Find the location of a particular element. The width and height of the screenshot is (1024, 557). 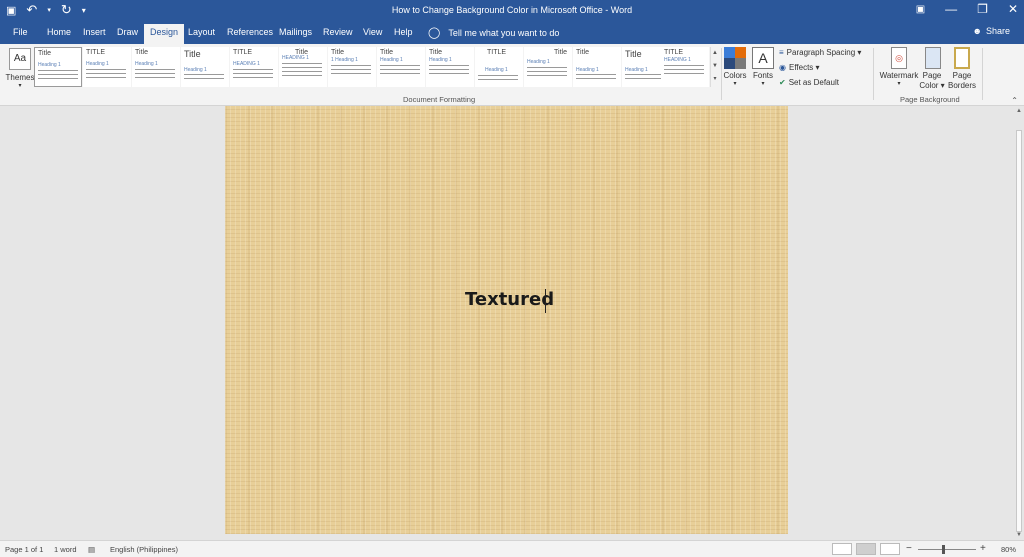

themes-button: Aa Themes ▾ is located at coordinates (20, 72).